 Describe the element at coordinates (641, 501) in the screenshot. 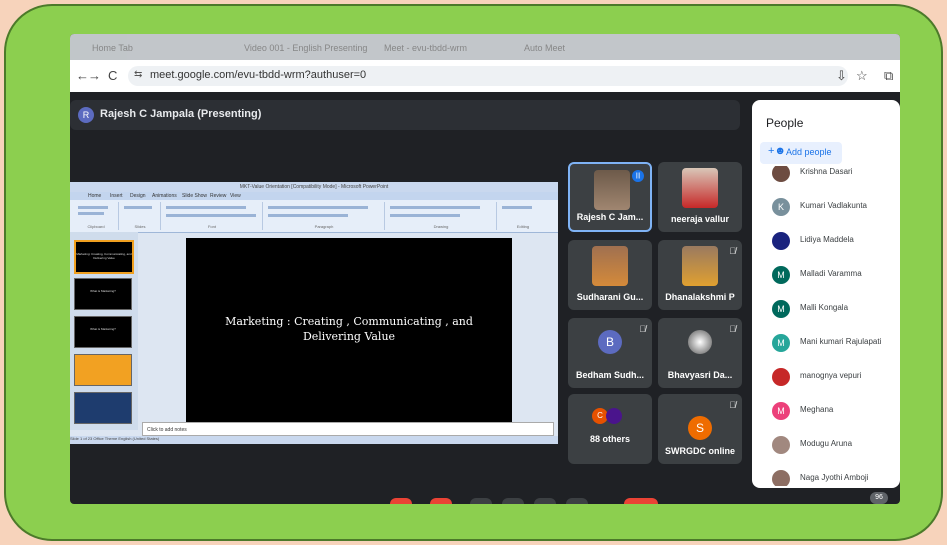

I see `leave-call-button` at that location.